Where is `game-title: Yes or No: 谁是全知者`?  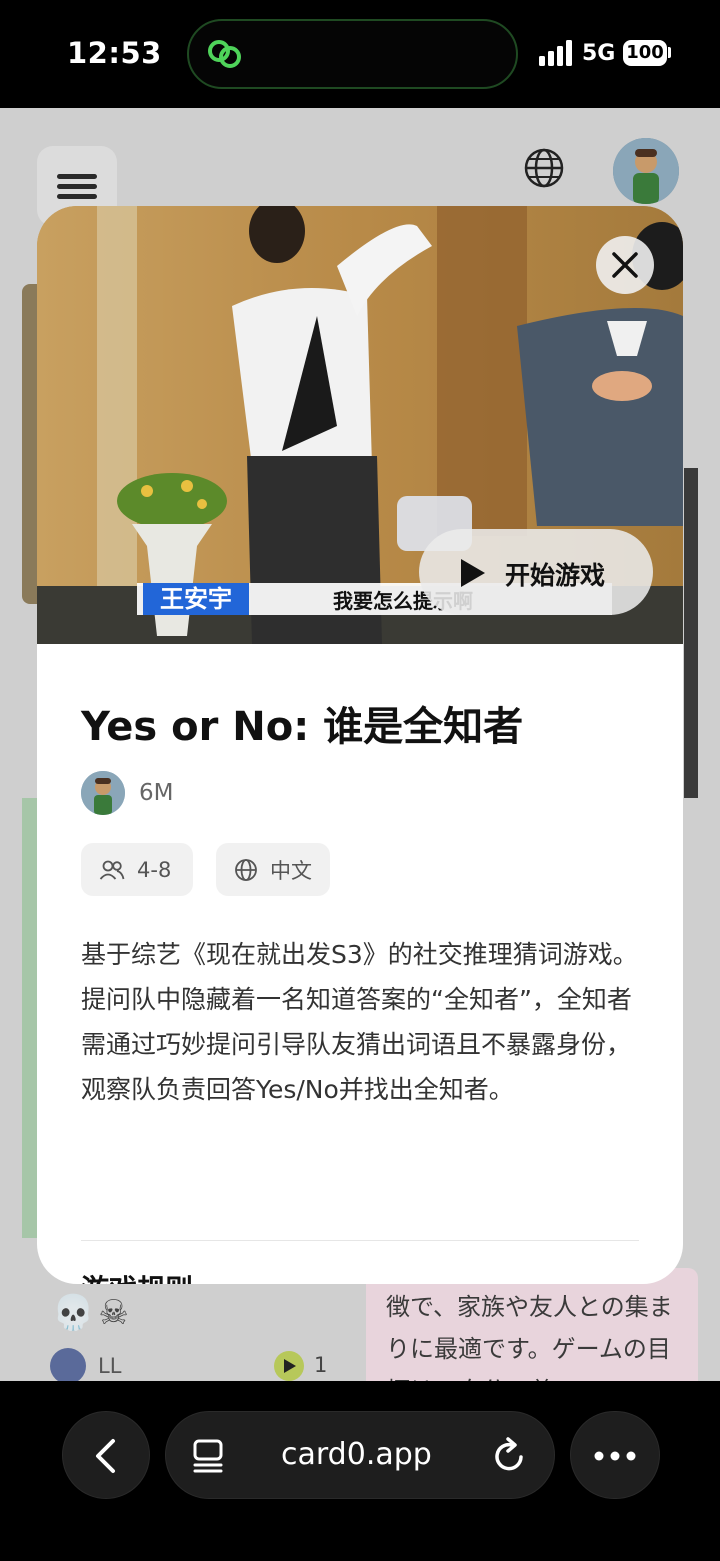 game-title: Yes or No: 谁是全知者 is located at coordinates (302, 727).